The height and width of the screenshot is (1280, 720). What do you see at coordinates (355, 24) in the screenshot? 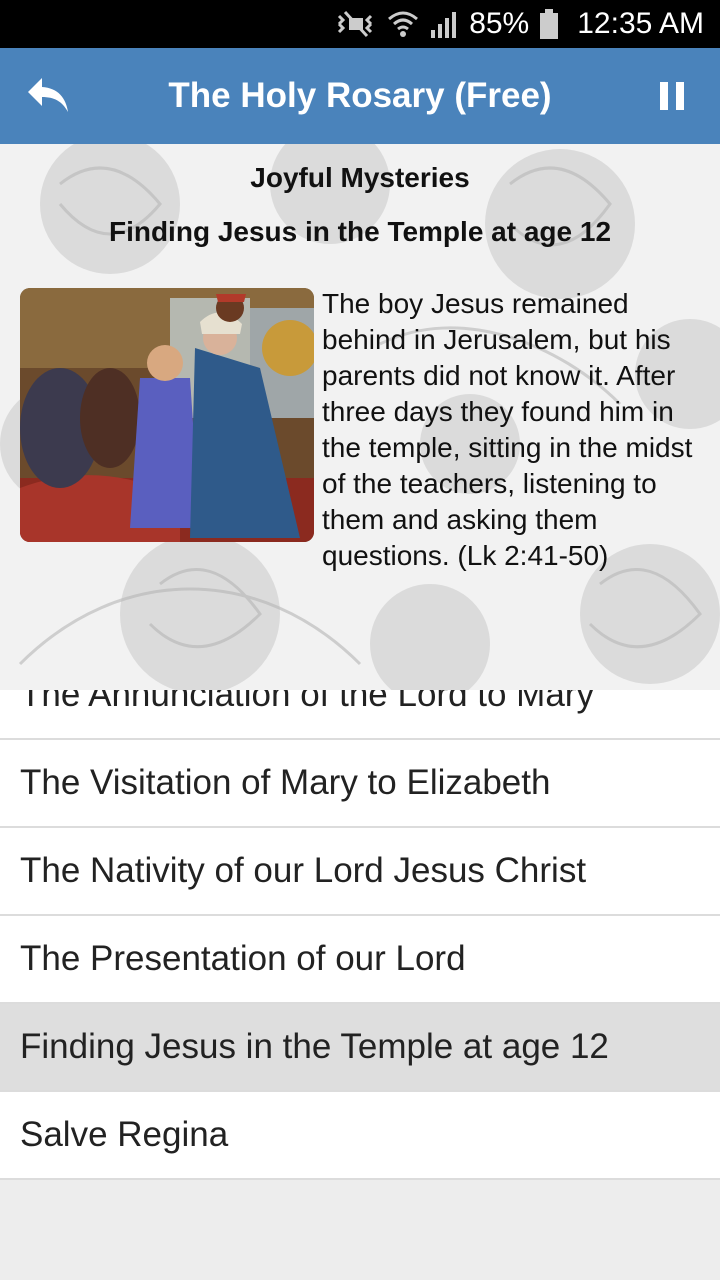
I see `mute-icon` at bounding box center [355, 24].